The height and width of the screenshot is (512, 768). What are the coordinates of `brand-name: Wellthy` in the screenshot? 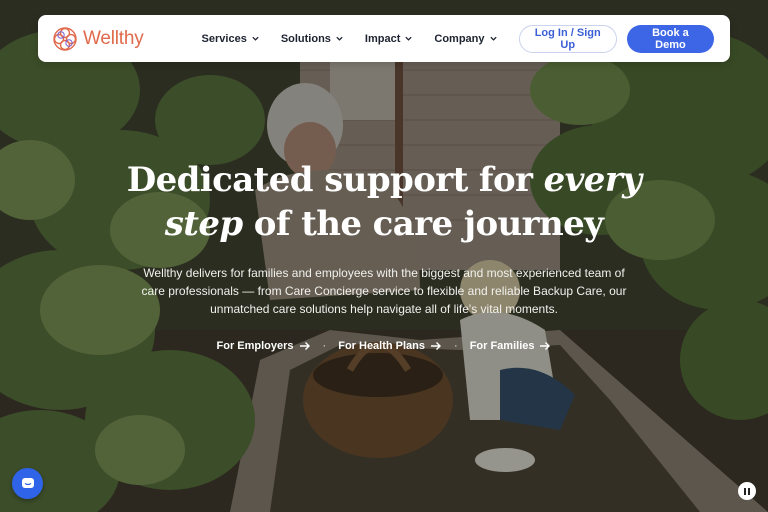 It's located at (113, 38).